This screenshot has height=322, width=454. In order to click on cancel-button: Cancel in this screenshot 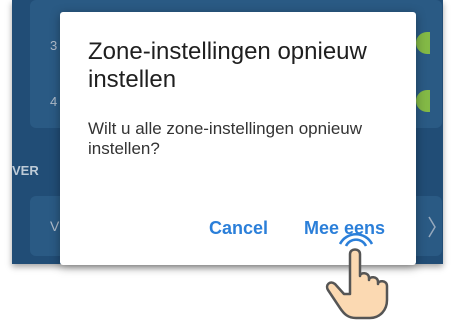, I will do `click(238, 228)`.